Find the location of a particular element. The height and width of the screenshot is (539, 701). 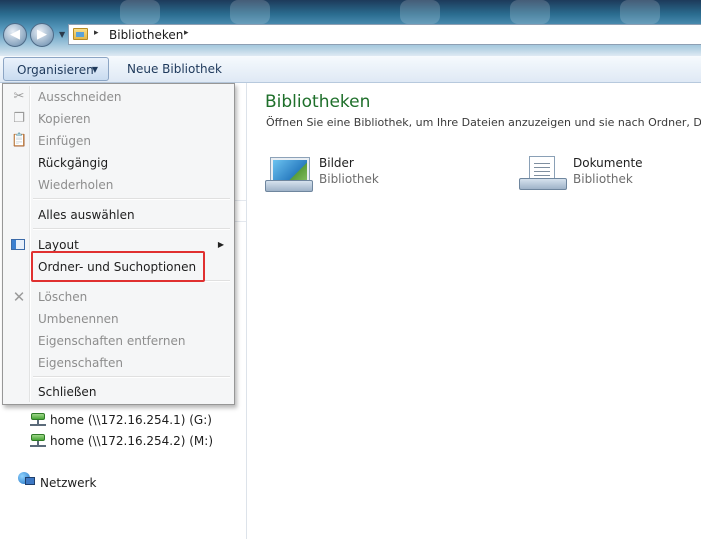

back-arrow-icon: ◀ is located at coordinates (15, 34).